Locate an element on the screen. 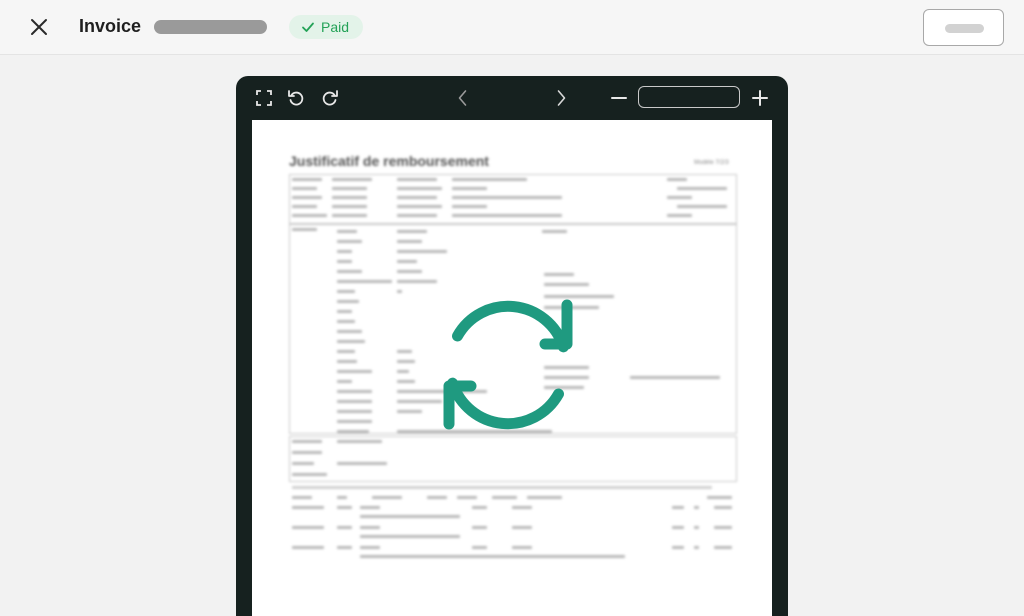 This screenshot has height=616, width=1024. zoom-input is located at coordinates (689, 97).